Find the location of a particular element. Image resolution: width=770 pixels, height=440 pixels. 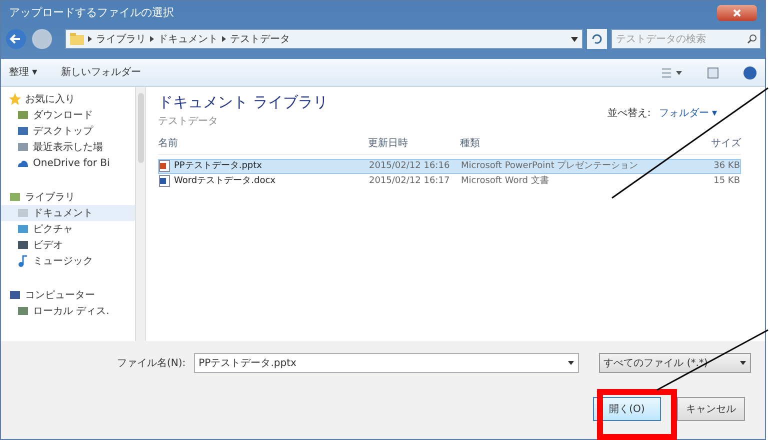

sidebar-item: コンピューター is located at coordinates (72, 295).